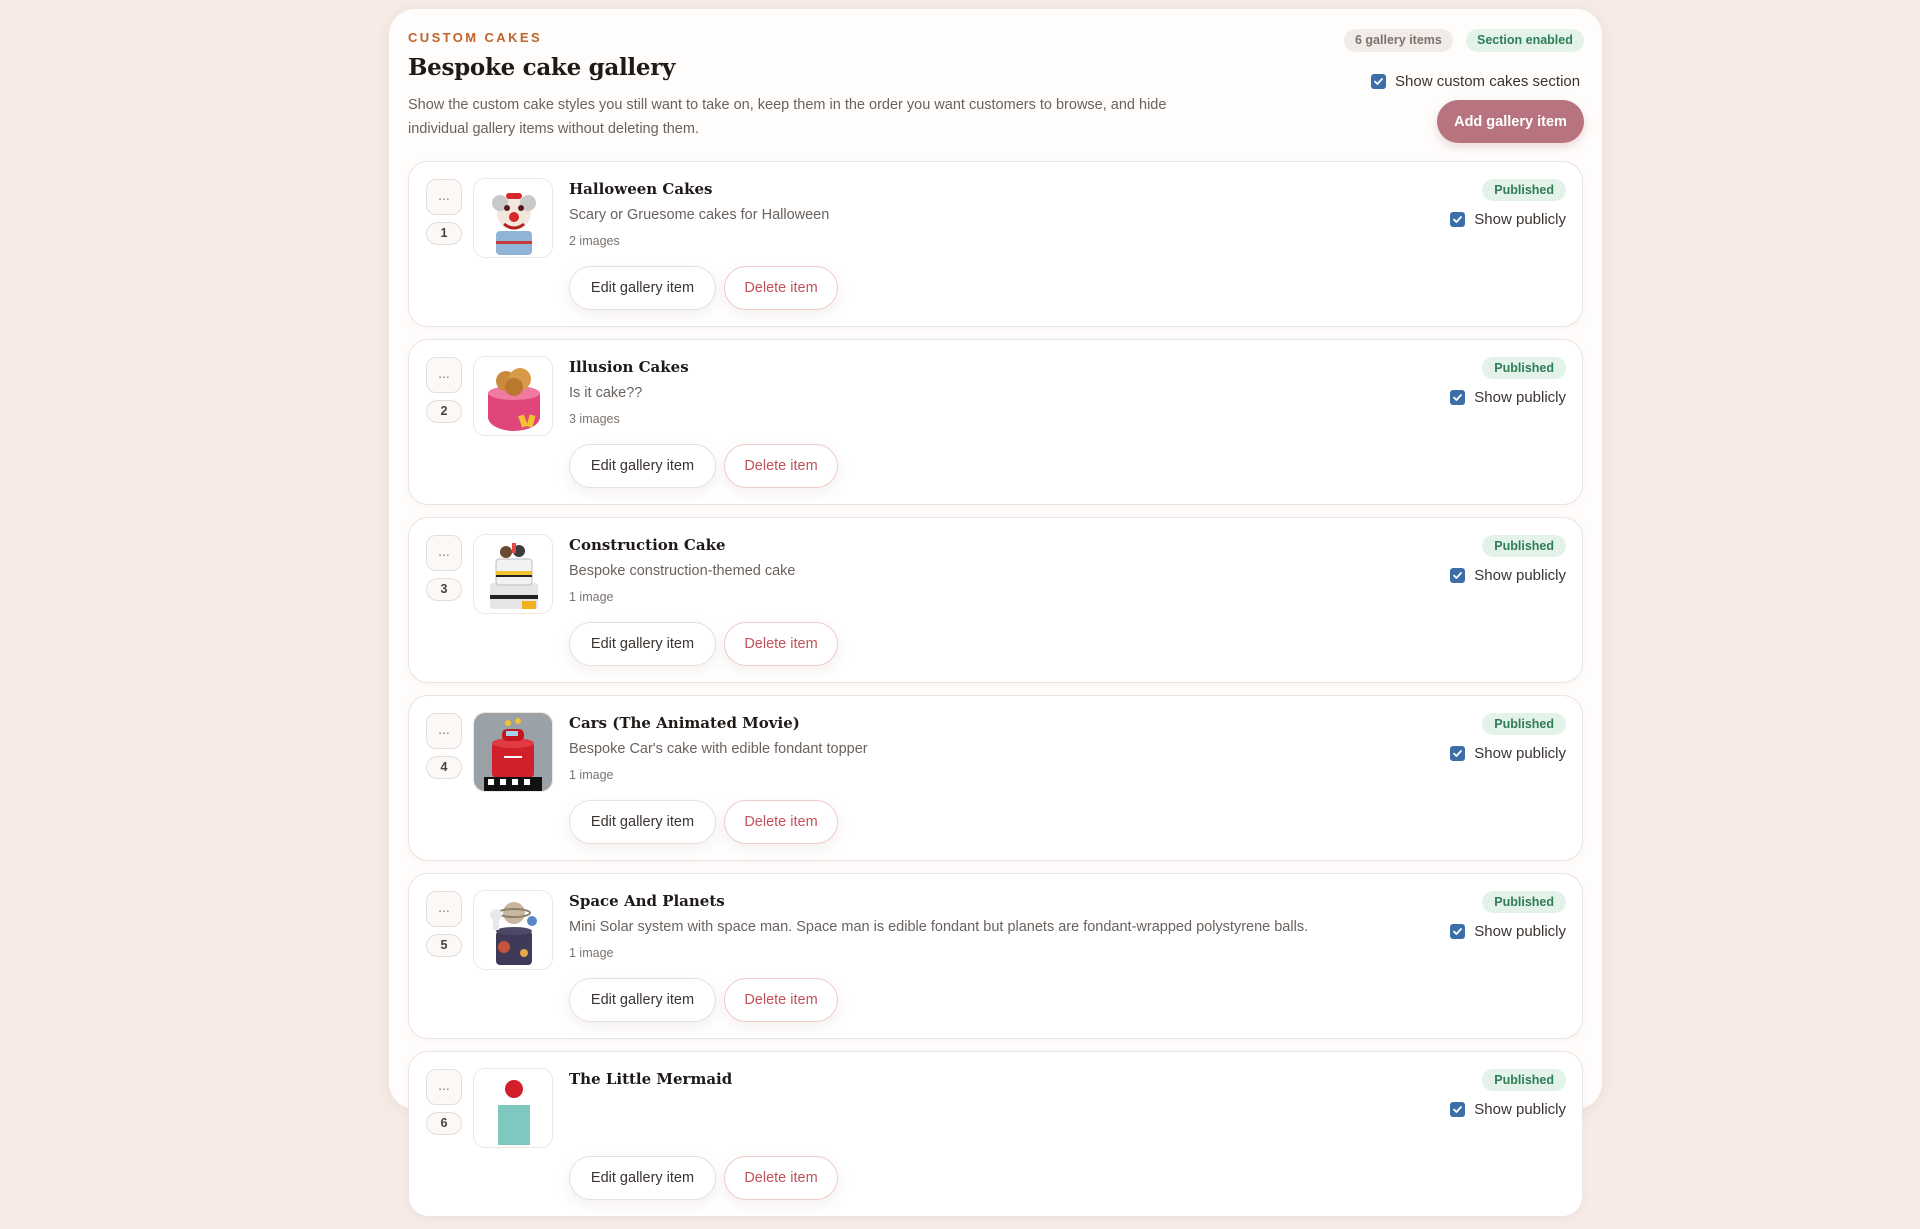 Image resolution: width=1920 pixels, height=1229 pixels. I want to click on mermaid-cake-image, so click(513, 1108).